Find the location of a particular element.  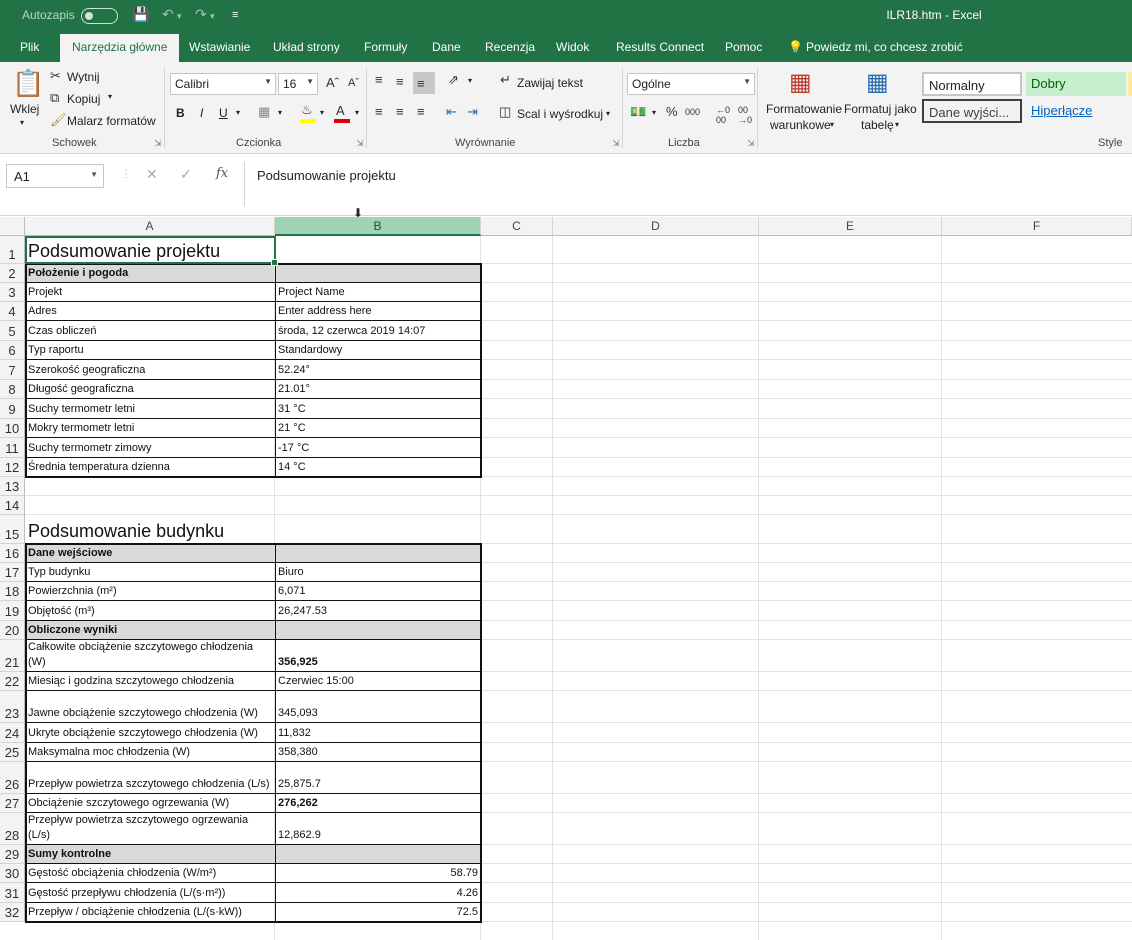

row-header: 12 is located at coordinates (12, 467).